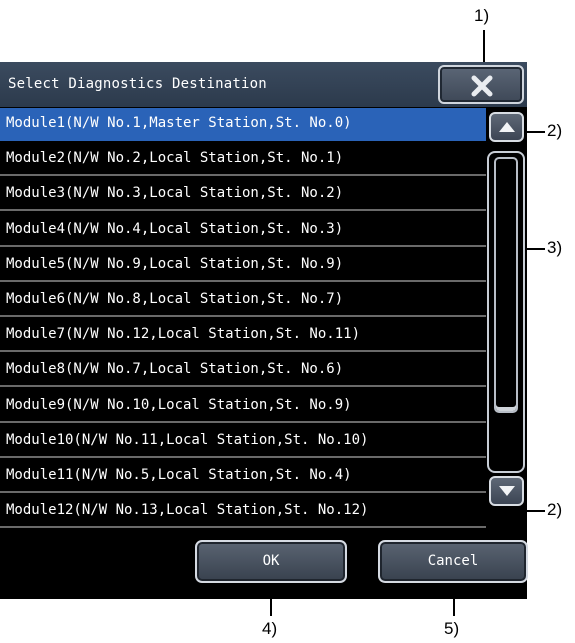 The image size is (575, 643). I want to click on module-list-item: Module6(N/W No.8,Local Station,St. No.7), so click(243, 300).